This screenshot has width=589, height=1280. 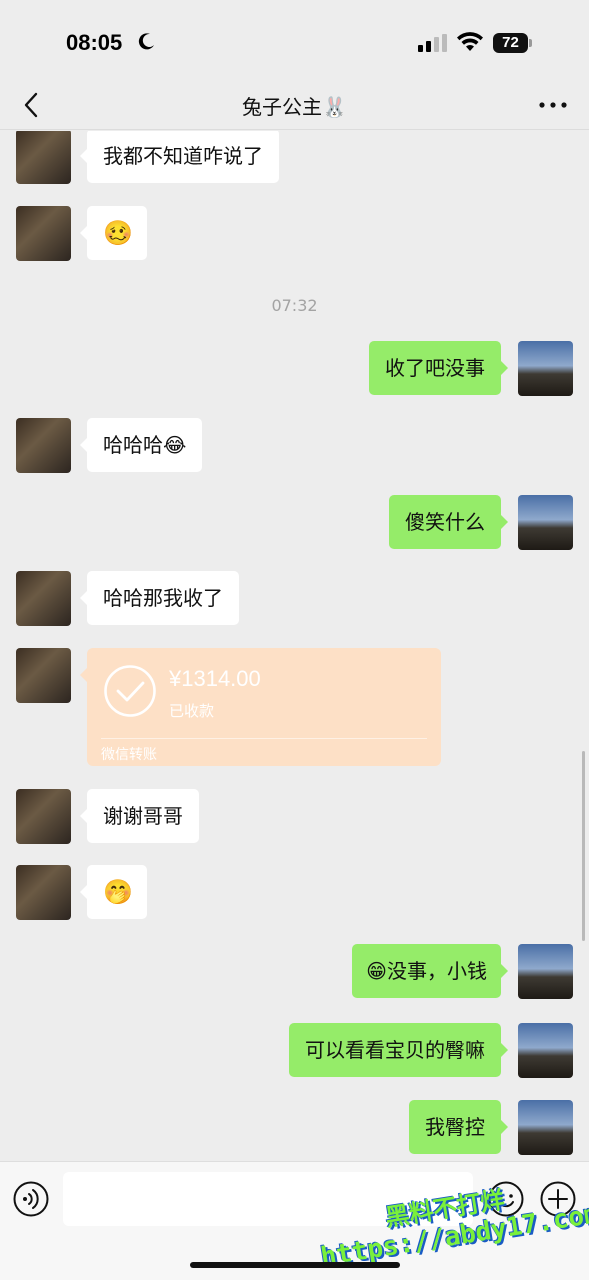 I want to click on outgoing-message: 😁没事，小钱, so click(x=430, y=971).